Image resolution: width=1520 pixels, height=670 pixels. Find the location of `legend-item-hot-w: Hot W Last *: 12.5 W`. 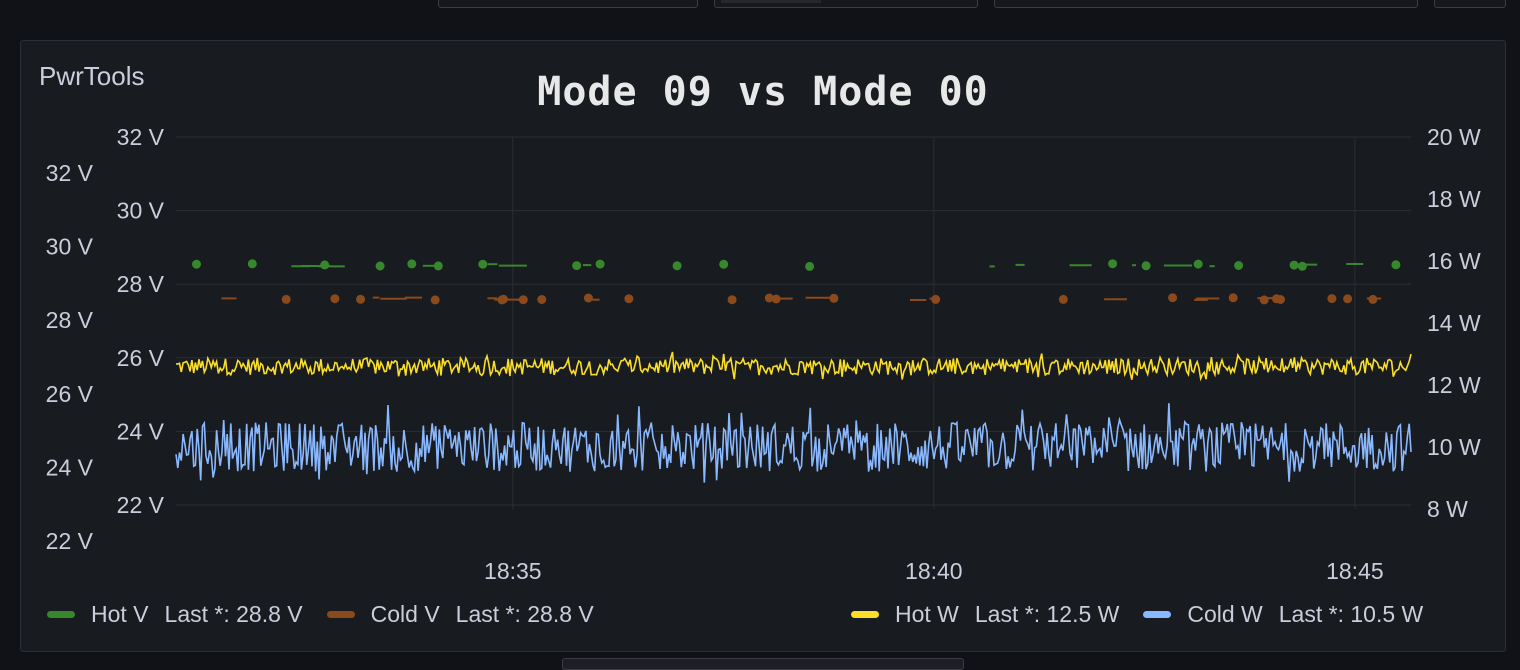

legend-item-hot-w: Hot W Last *: 12.5 W is located at coordinates (985, 614).